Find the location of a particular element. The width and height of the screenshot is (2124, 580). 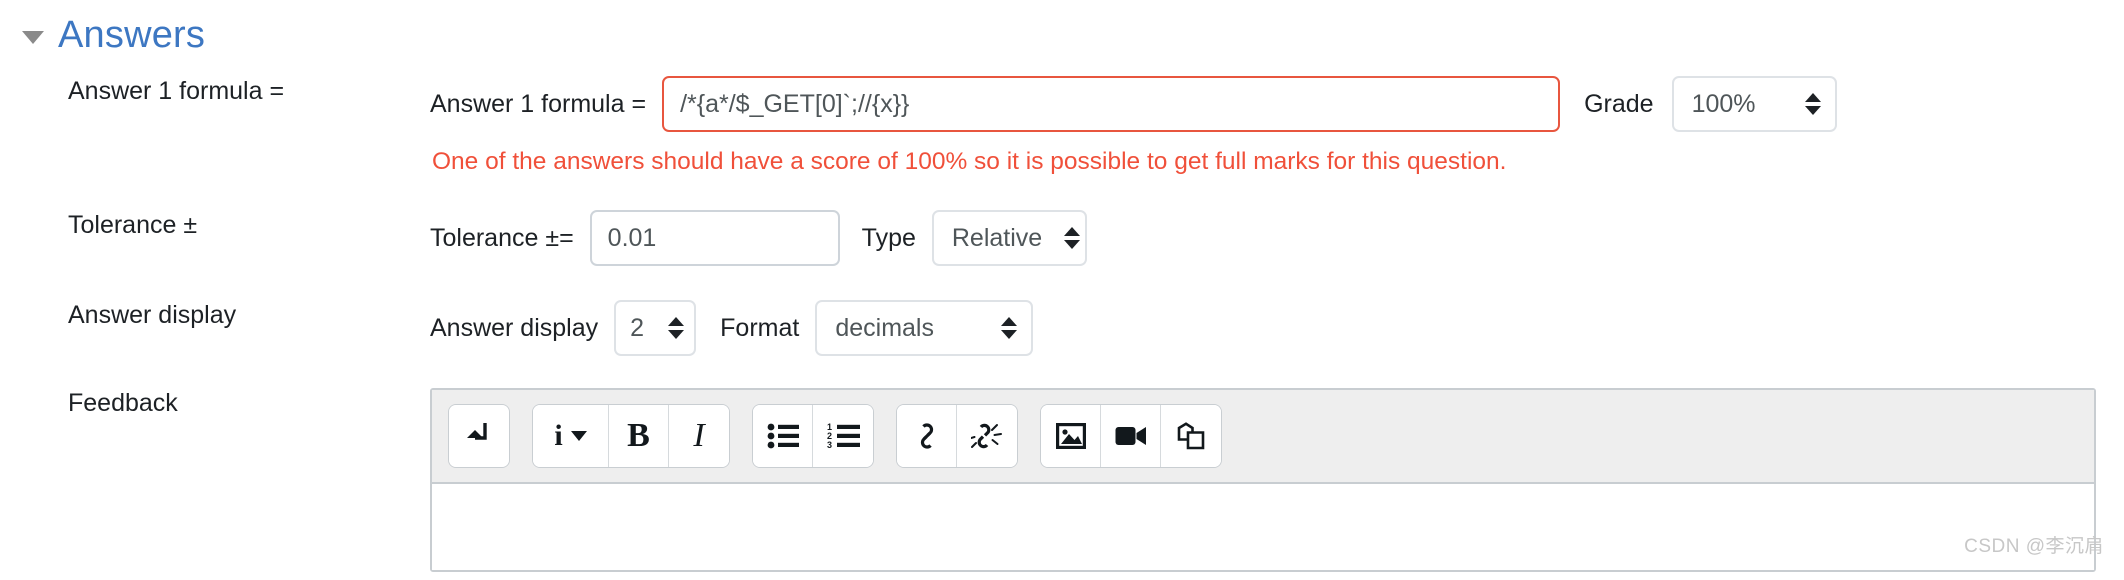

svg-text: 3 is located at coordinates (829, 444).